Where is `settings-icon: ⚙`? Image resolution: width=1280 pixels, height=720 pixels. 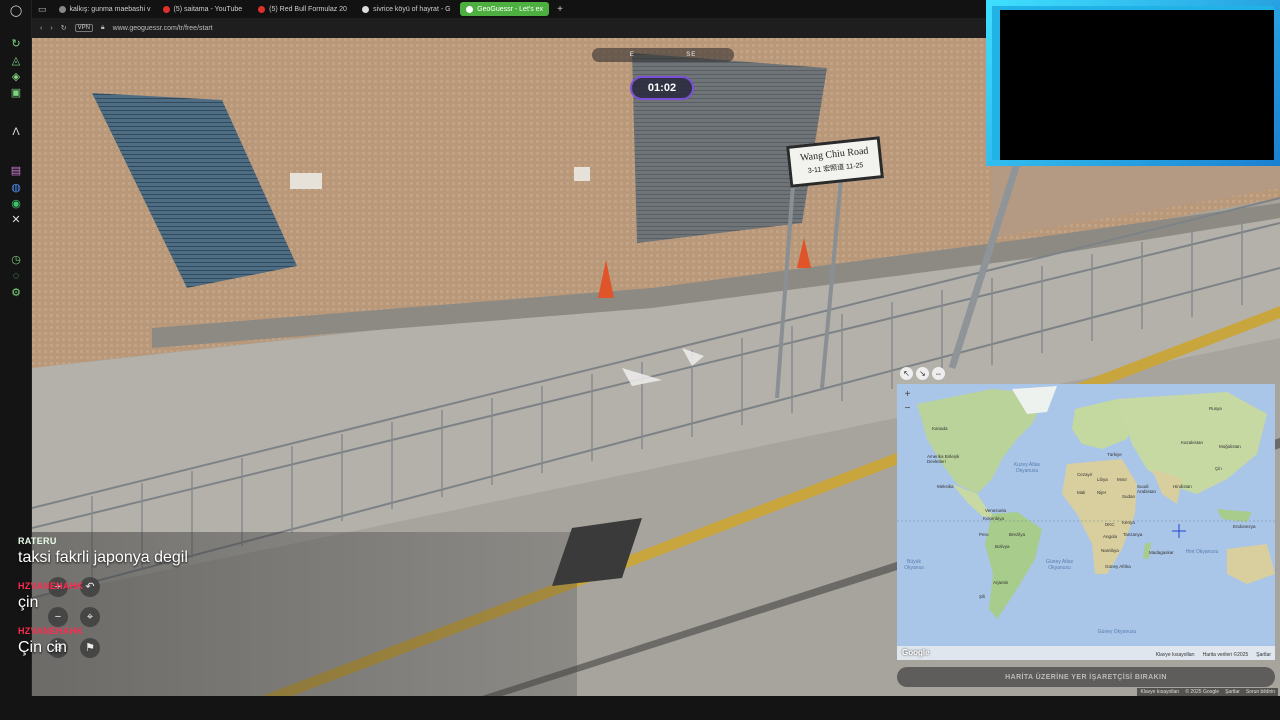
settings-icon: ⚙ is located at coordinates (16, 293).